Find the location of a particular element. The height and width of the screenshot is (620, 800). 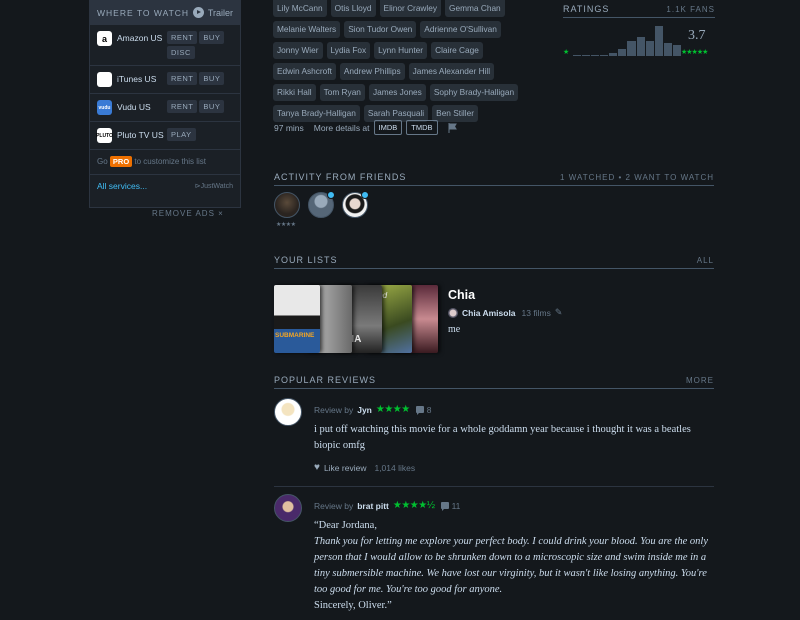

pro-badge: PRO is located at coordinates (121, 161).